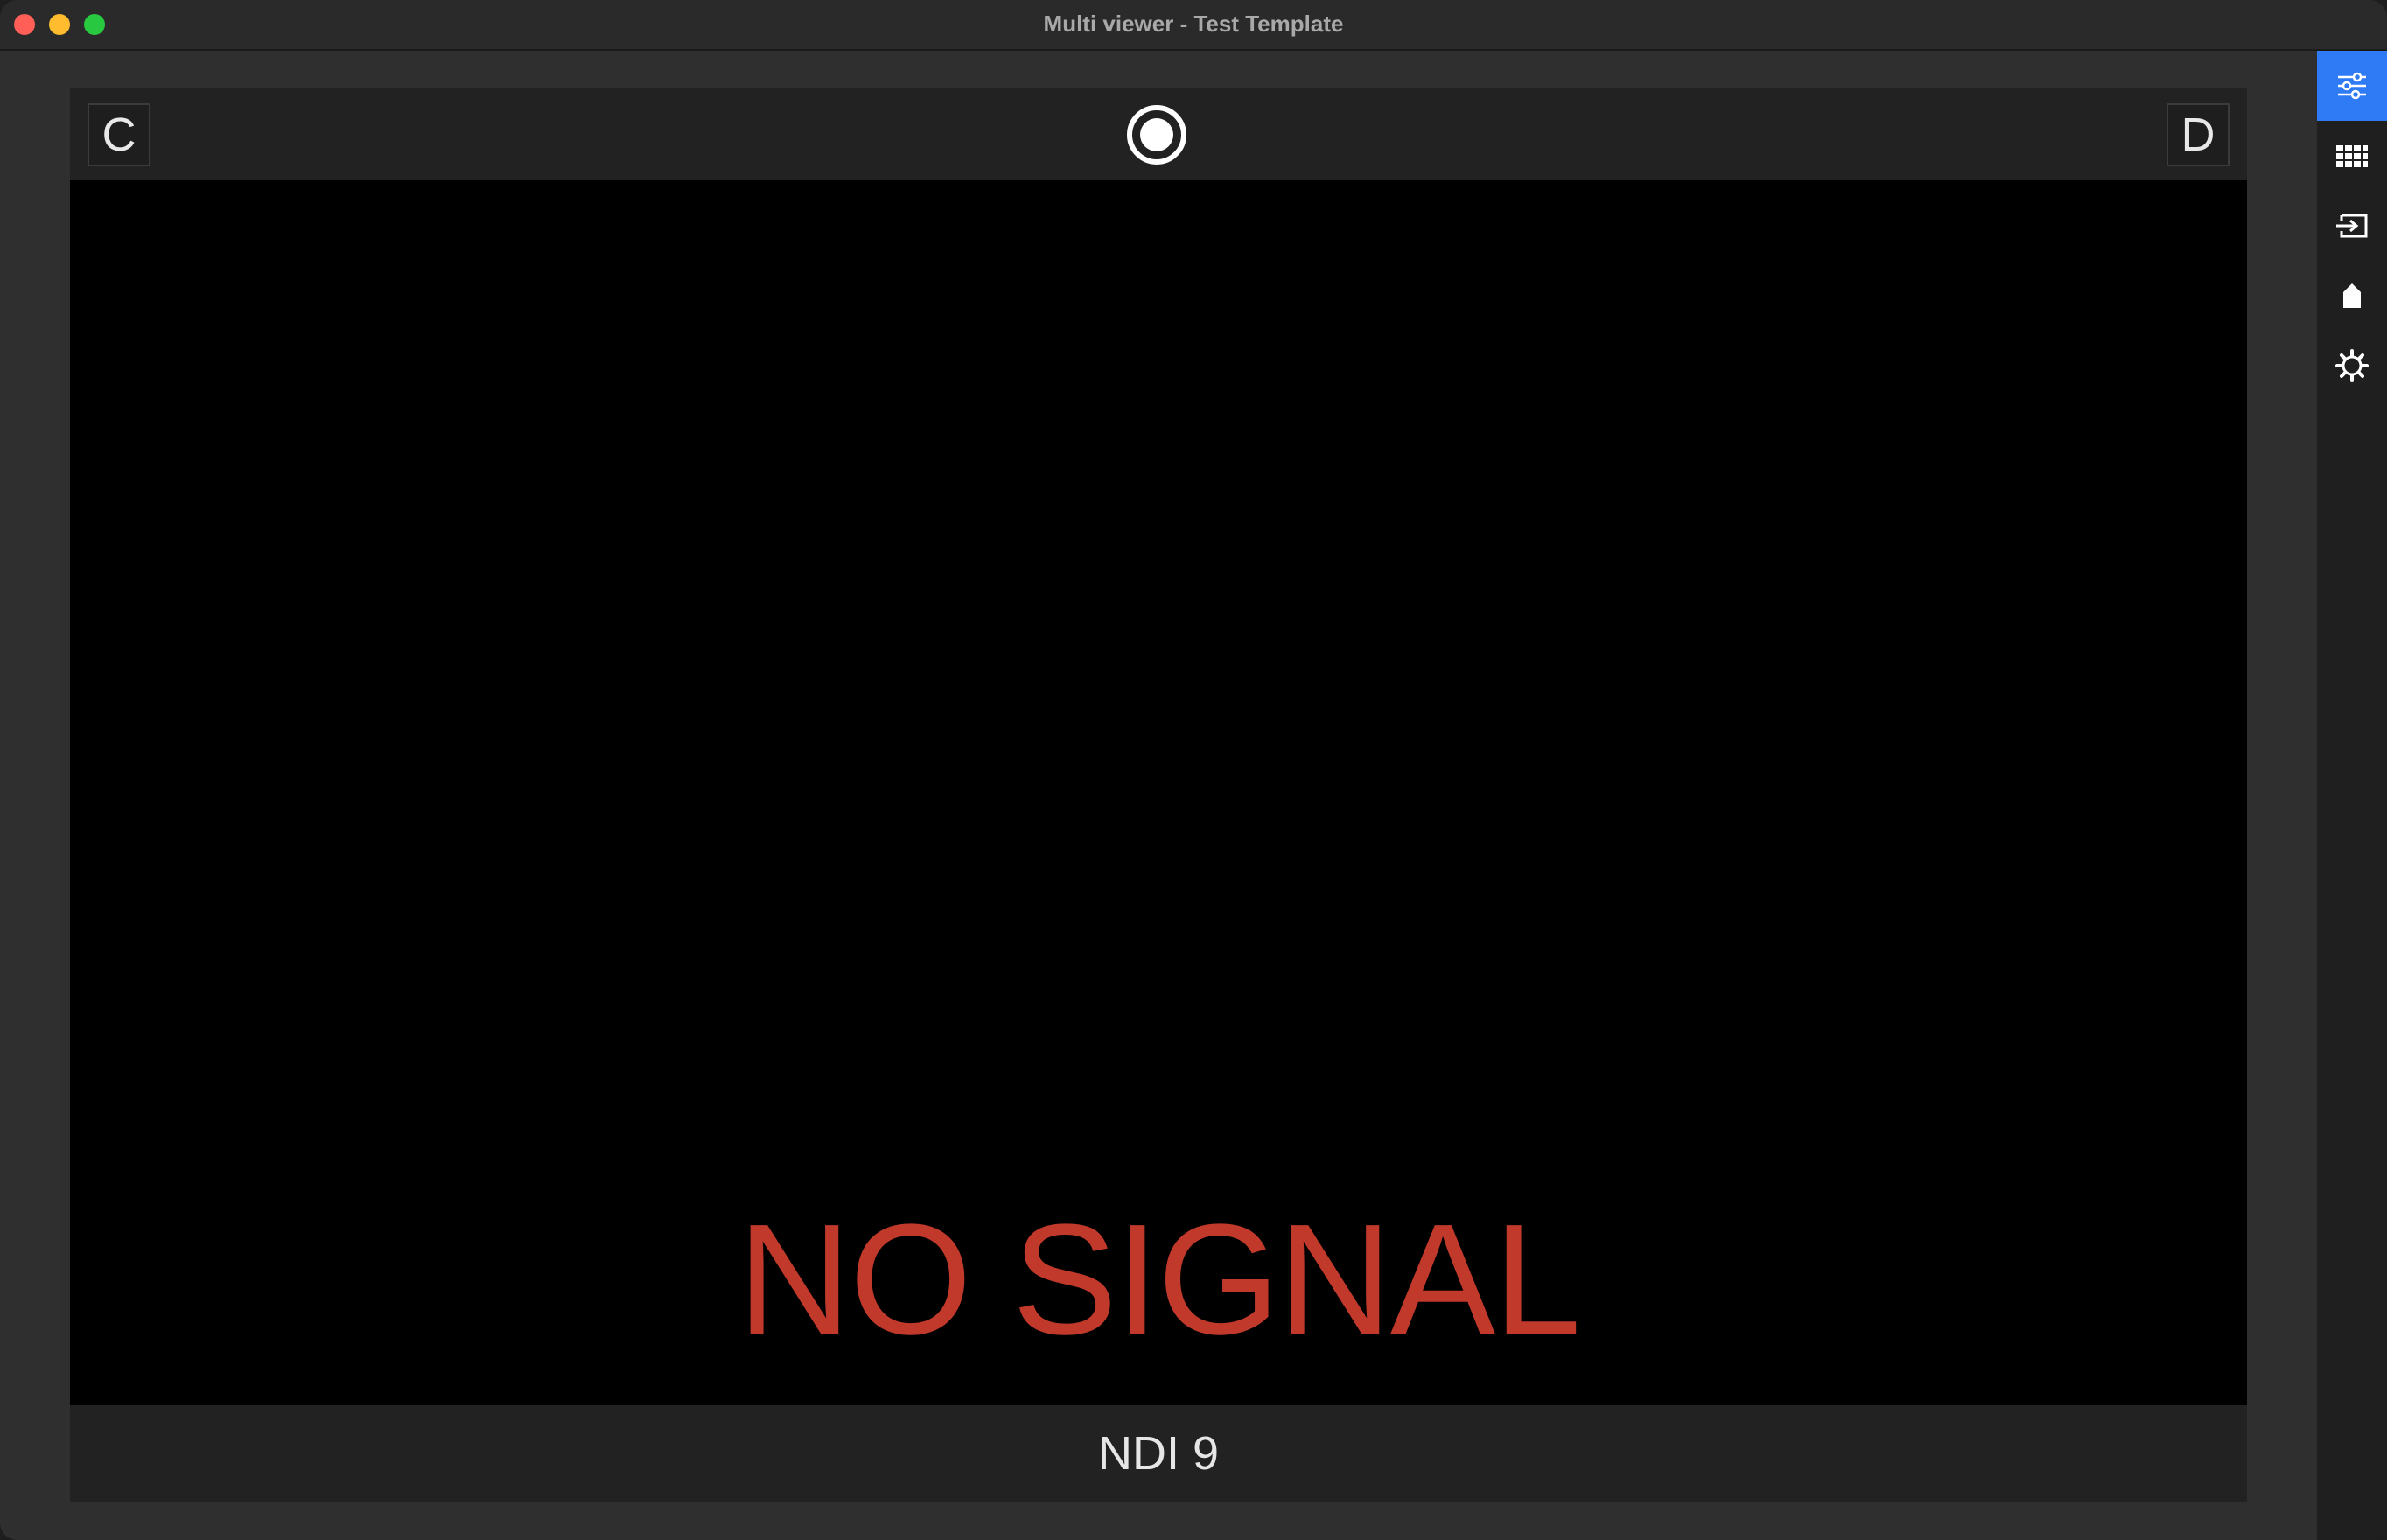 The width and height of the screenshot is (2387, 1540). Describe the element at coordinates (119, 134) in the screenshot. I see `corner-label-left: C` at that location.